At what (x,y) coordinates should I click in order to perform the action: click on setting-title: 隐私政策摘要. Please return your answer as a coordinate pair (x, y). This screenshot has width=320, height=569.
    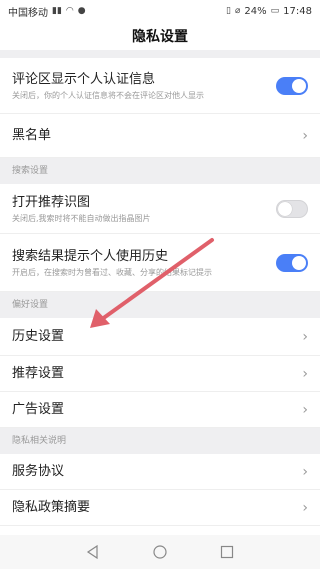
    Looking at the image, I should click on (51, 507).